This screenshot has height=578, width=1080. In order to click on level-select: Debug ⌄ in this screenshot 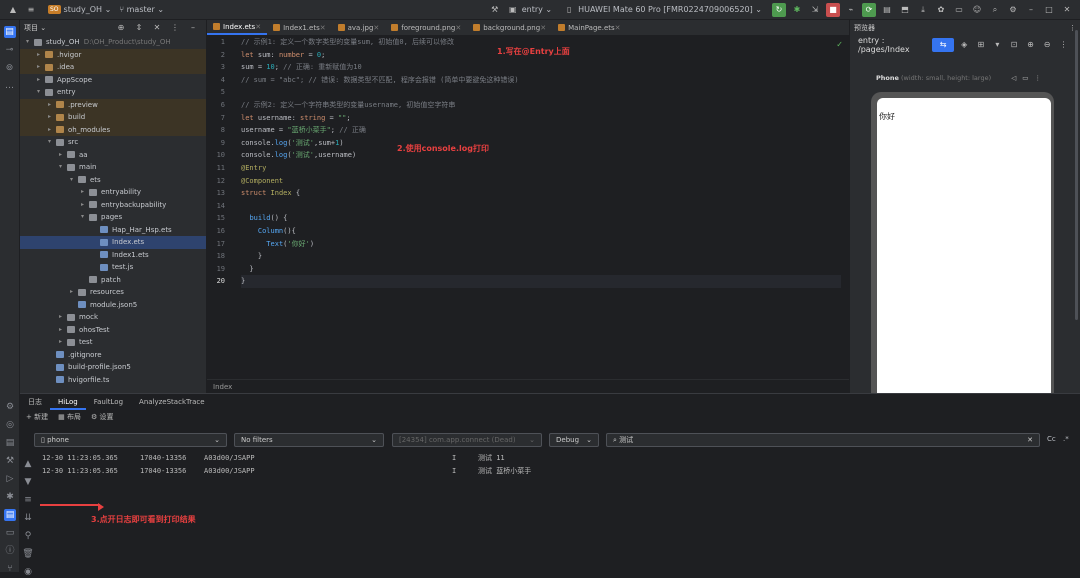, I will do `click(574, 440)`.